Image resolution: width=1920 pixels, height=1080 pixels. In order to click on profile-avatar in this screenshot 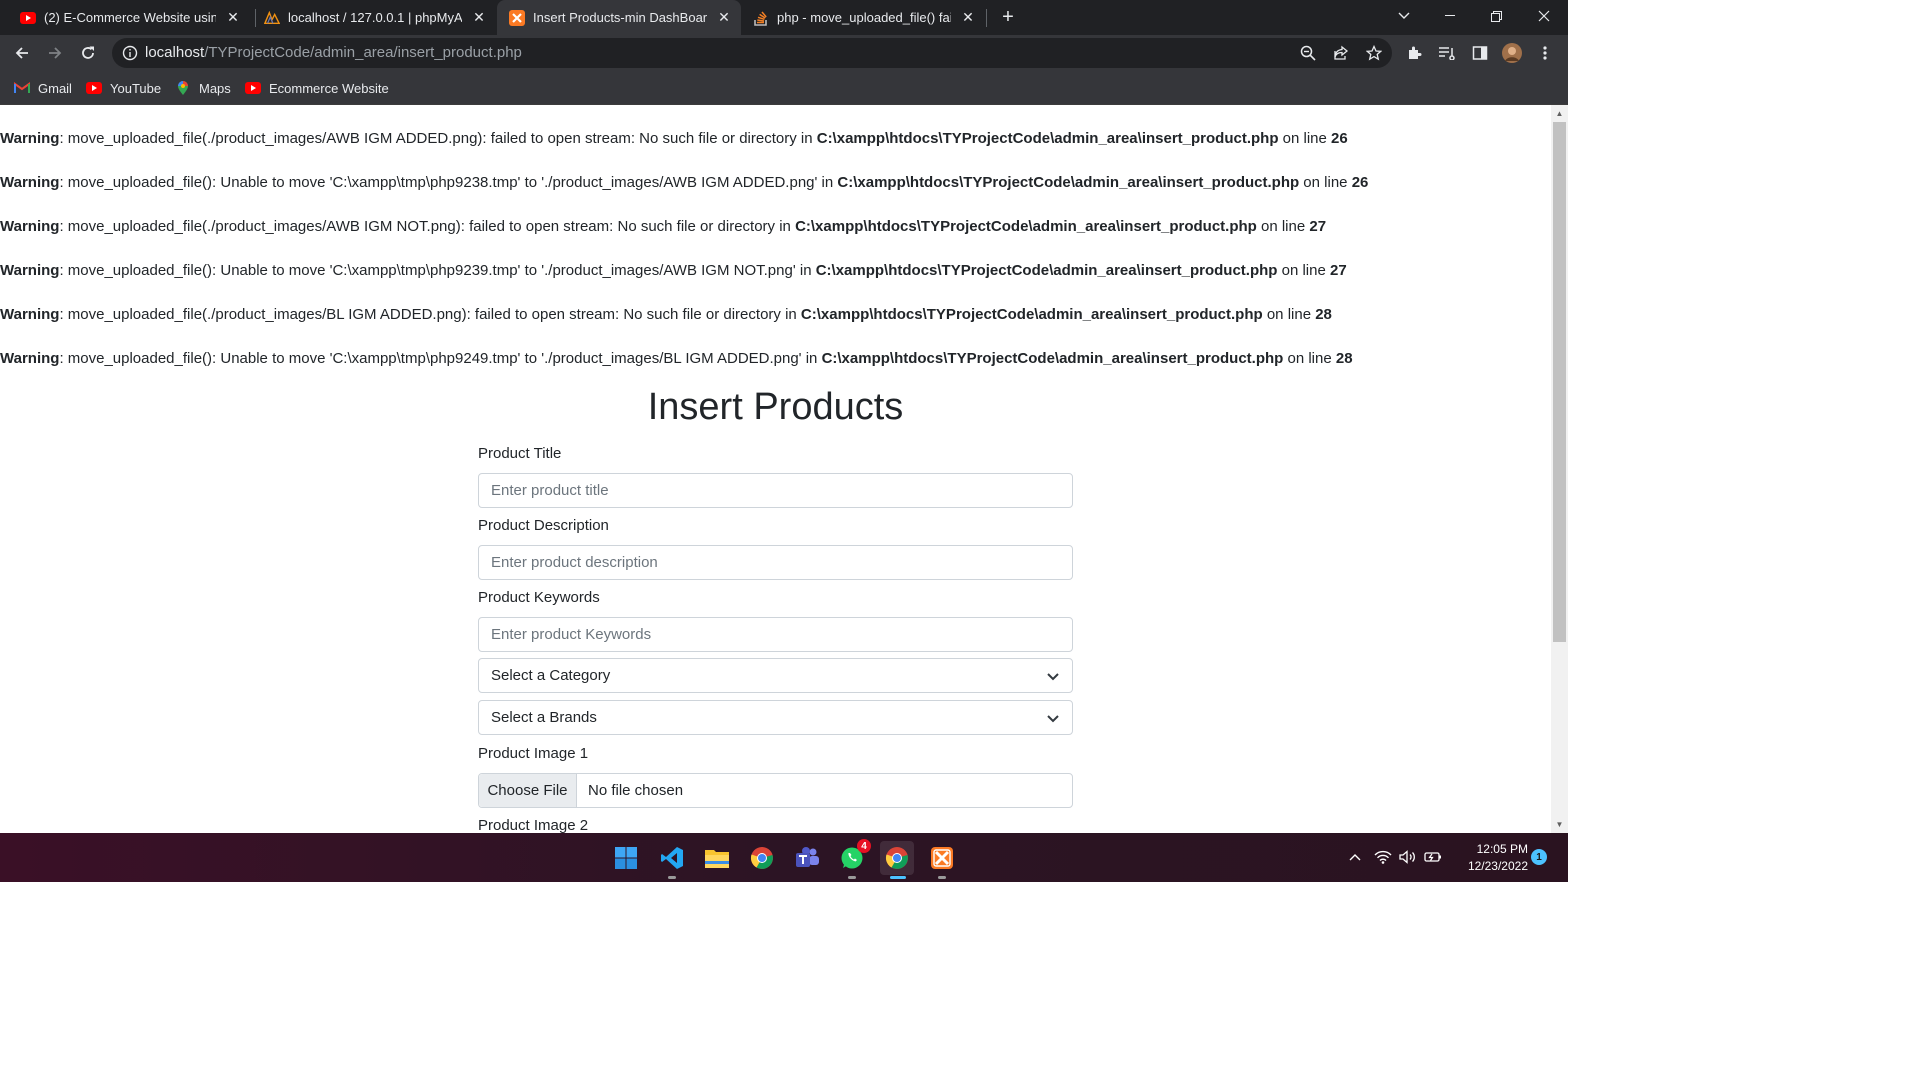, I will do `click(1512, 53)`.